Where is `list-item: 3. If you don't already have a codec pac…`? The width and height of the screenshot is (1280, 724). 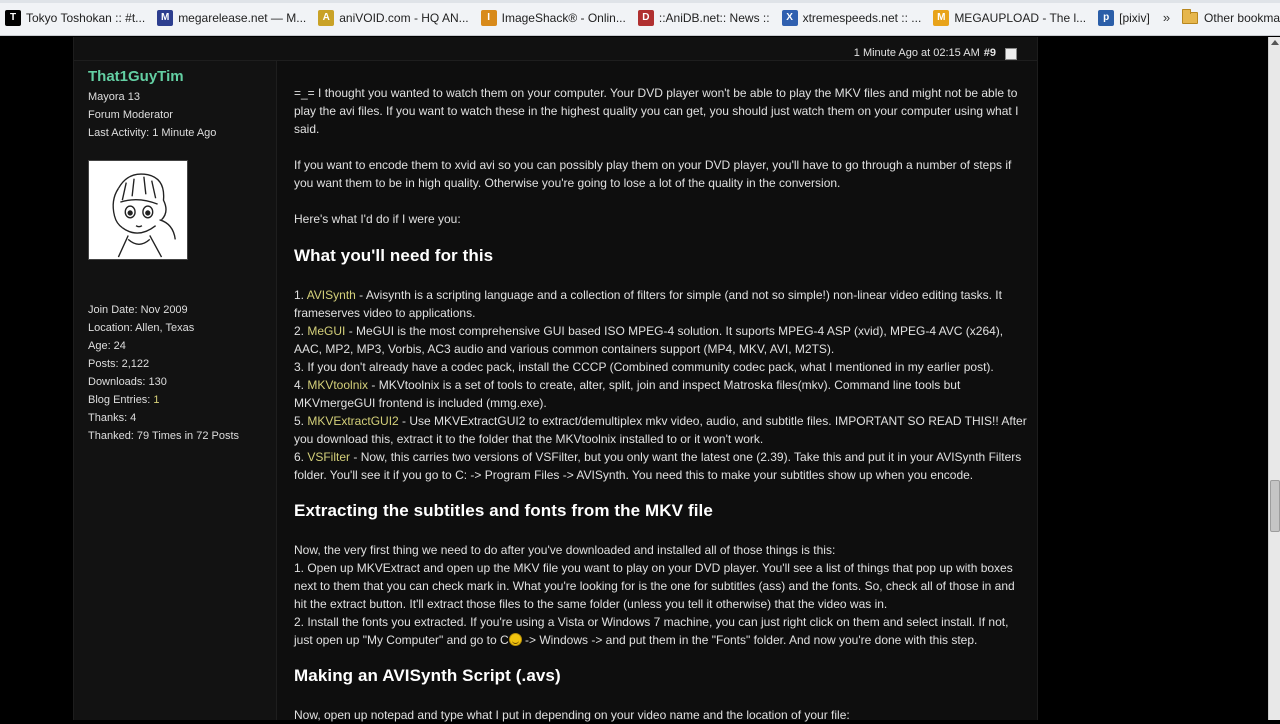
list-item: 3. If you don't already have a codec pac… is located at coordinates (644, 367).